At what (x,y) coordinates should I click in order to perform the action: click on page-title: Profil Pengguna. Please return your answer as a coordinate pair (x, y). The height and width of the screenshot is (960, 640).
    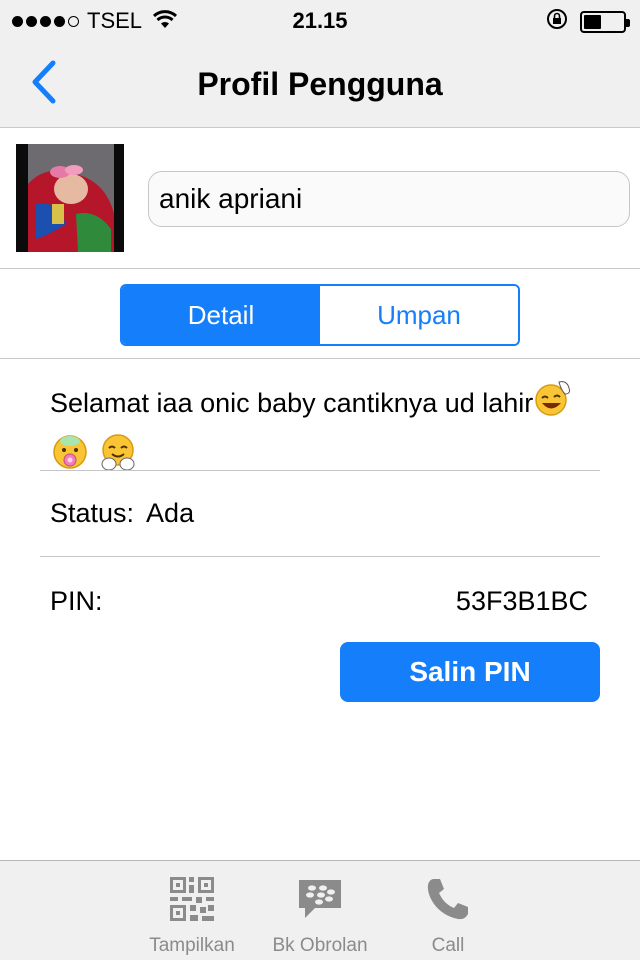
    Looking at the image, I should click on (320, 84).